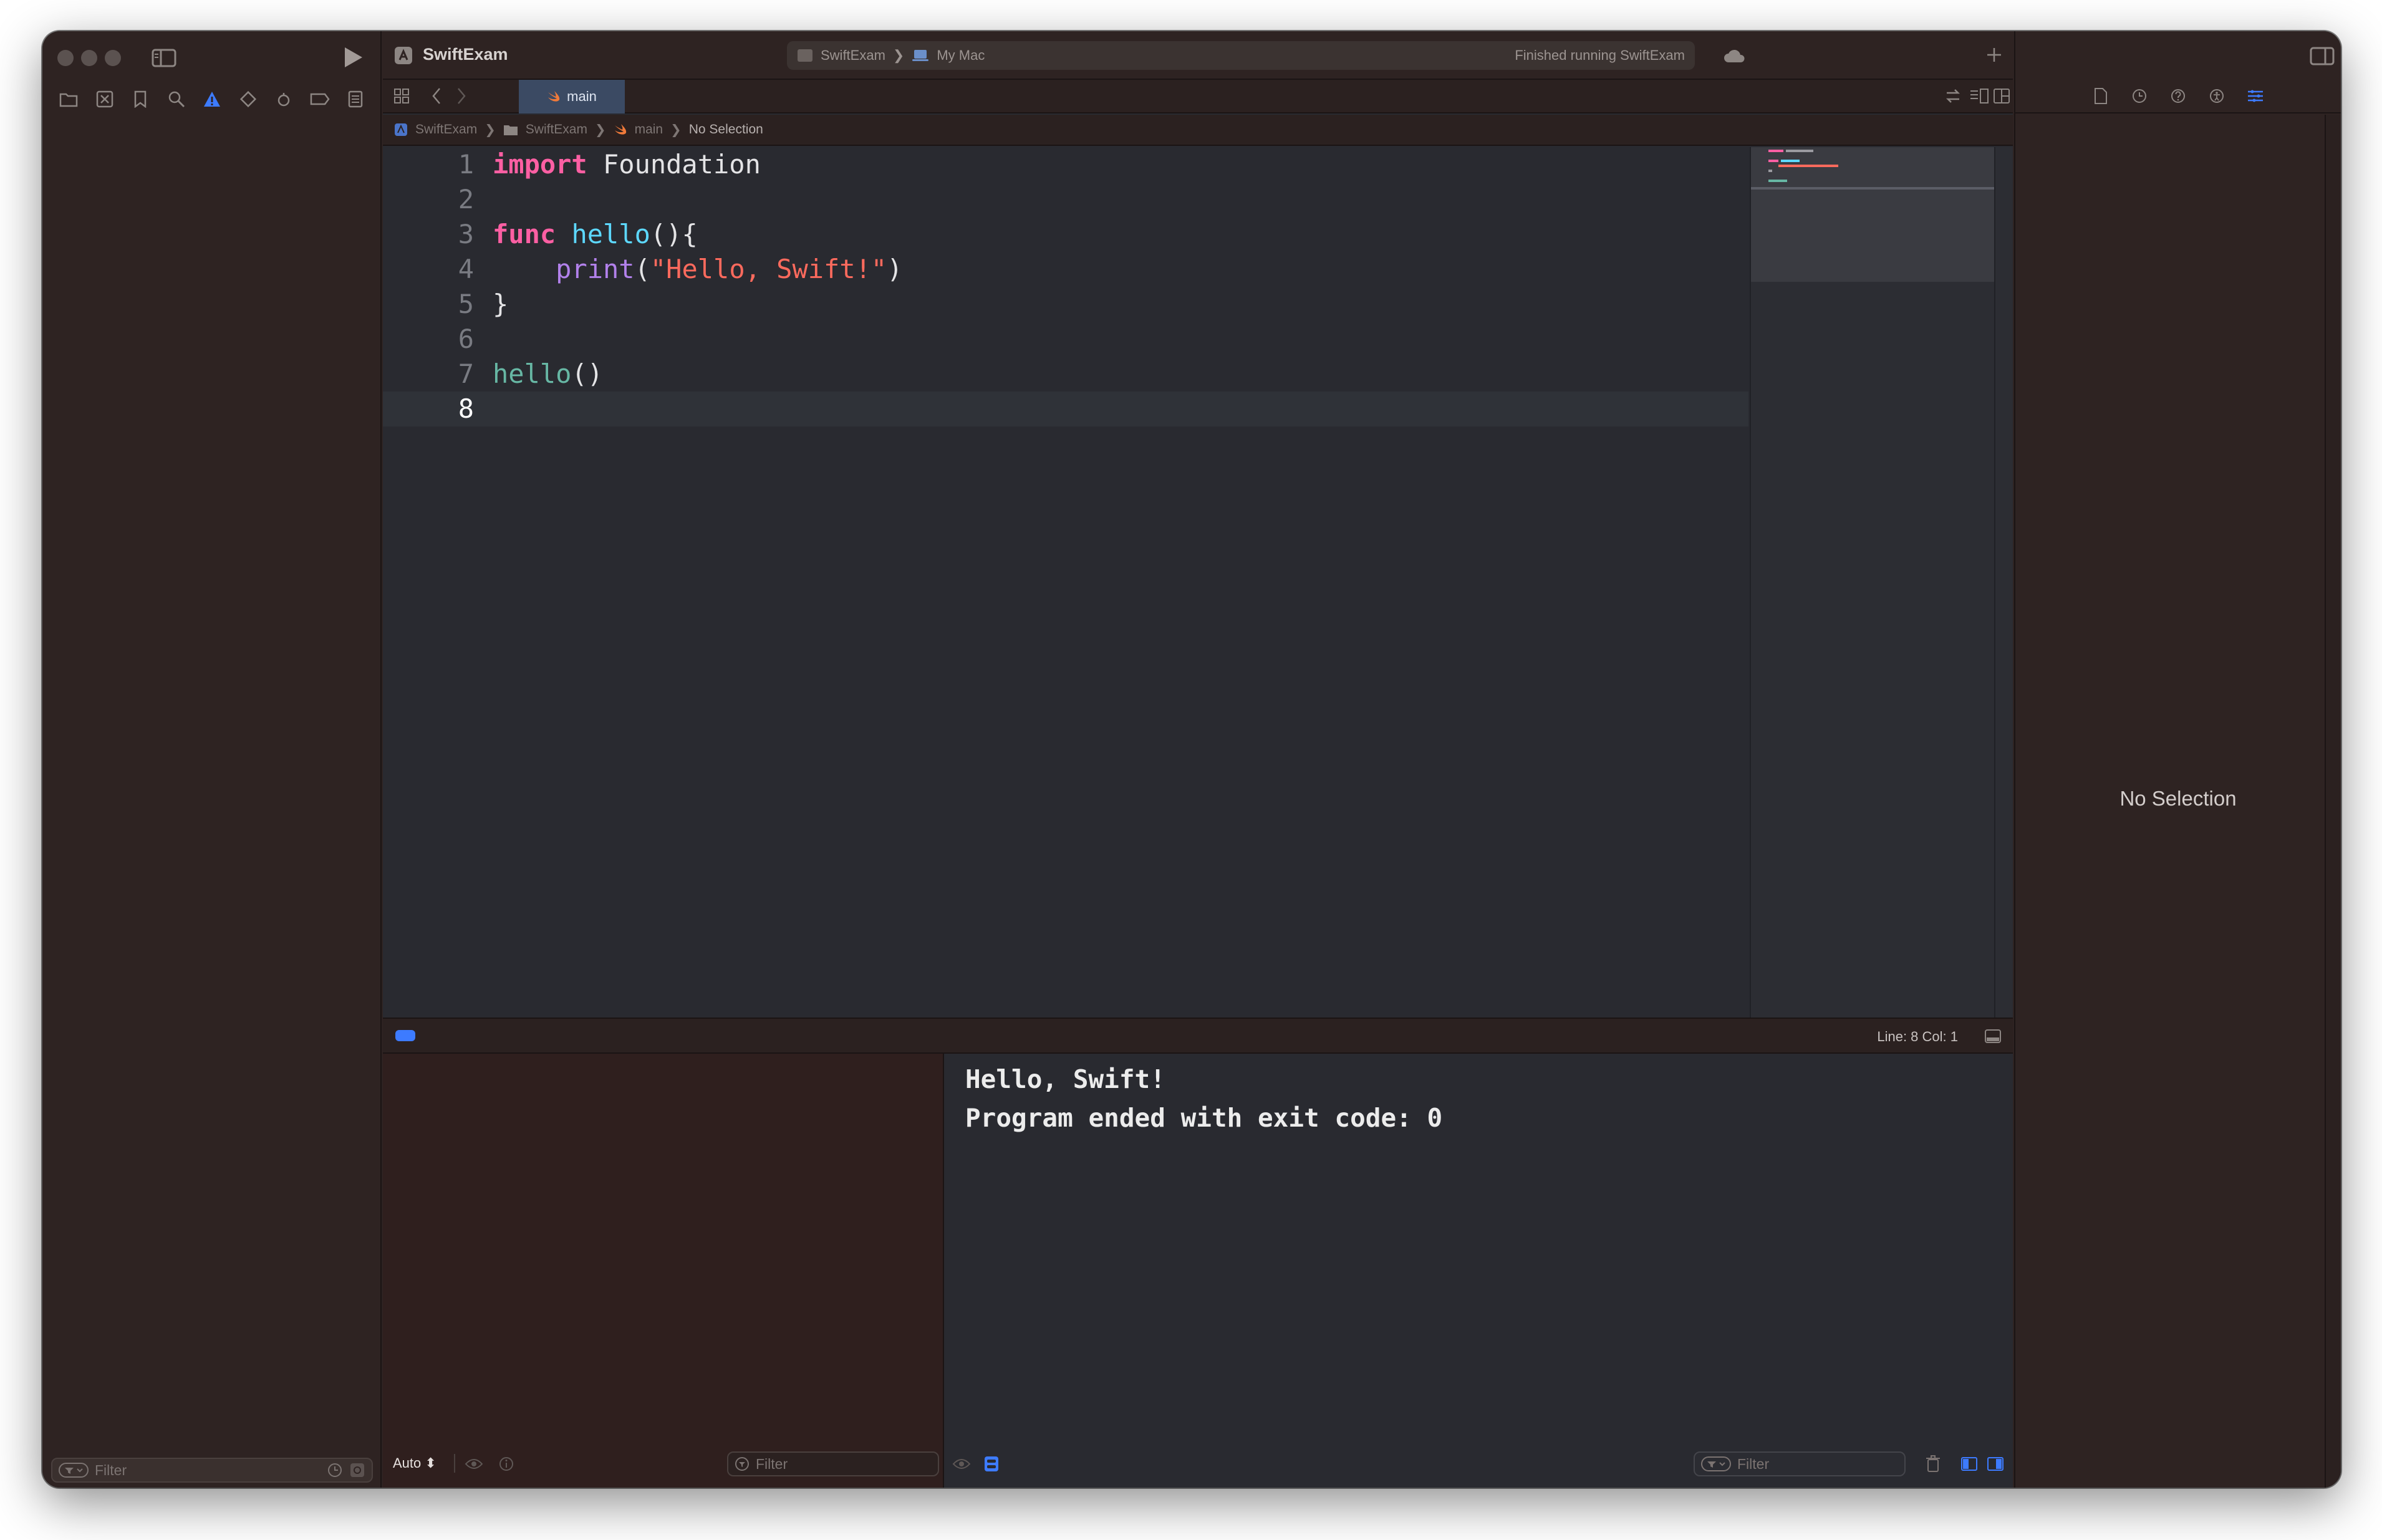 Image resolution: width=2382 pixels, height=1540 pixels. What do you see at coordinates (357, 1470) in the screenshot?
I see `source-control-filter-icon` at bounding box center [357, 1470].